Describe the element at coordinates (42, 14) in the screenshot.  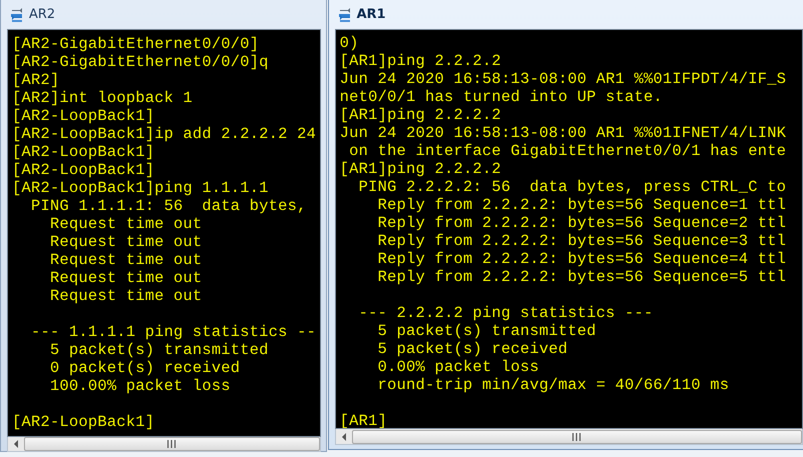
I see `window-title: AR2` at that location.